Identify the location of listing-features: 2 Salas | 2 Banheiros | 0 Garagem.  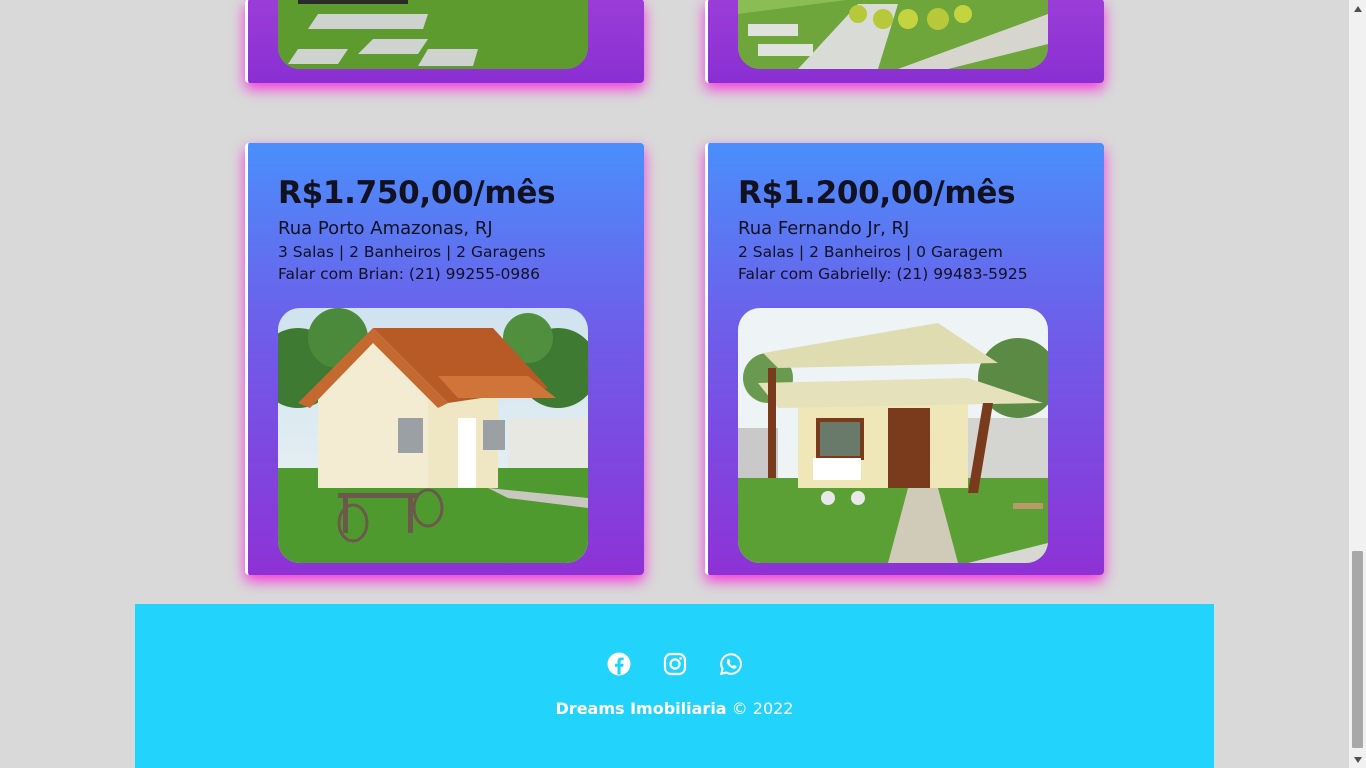
(870, 252).